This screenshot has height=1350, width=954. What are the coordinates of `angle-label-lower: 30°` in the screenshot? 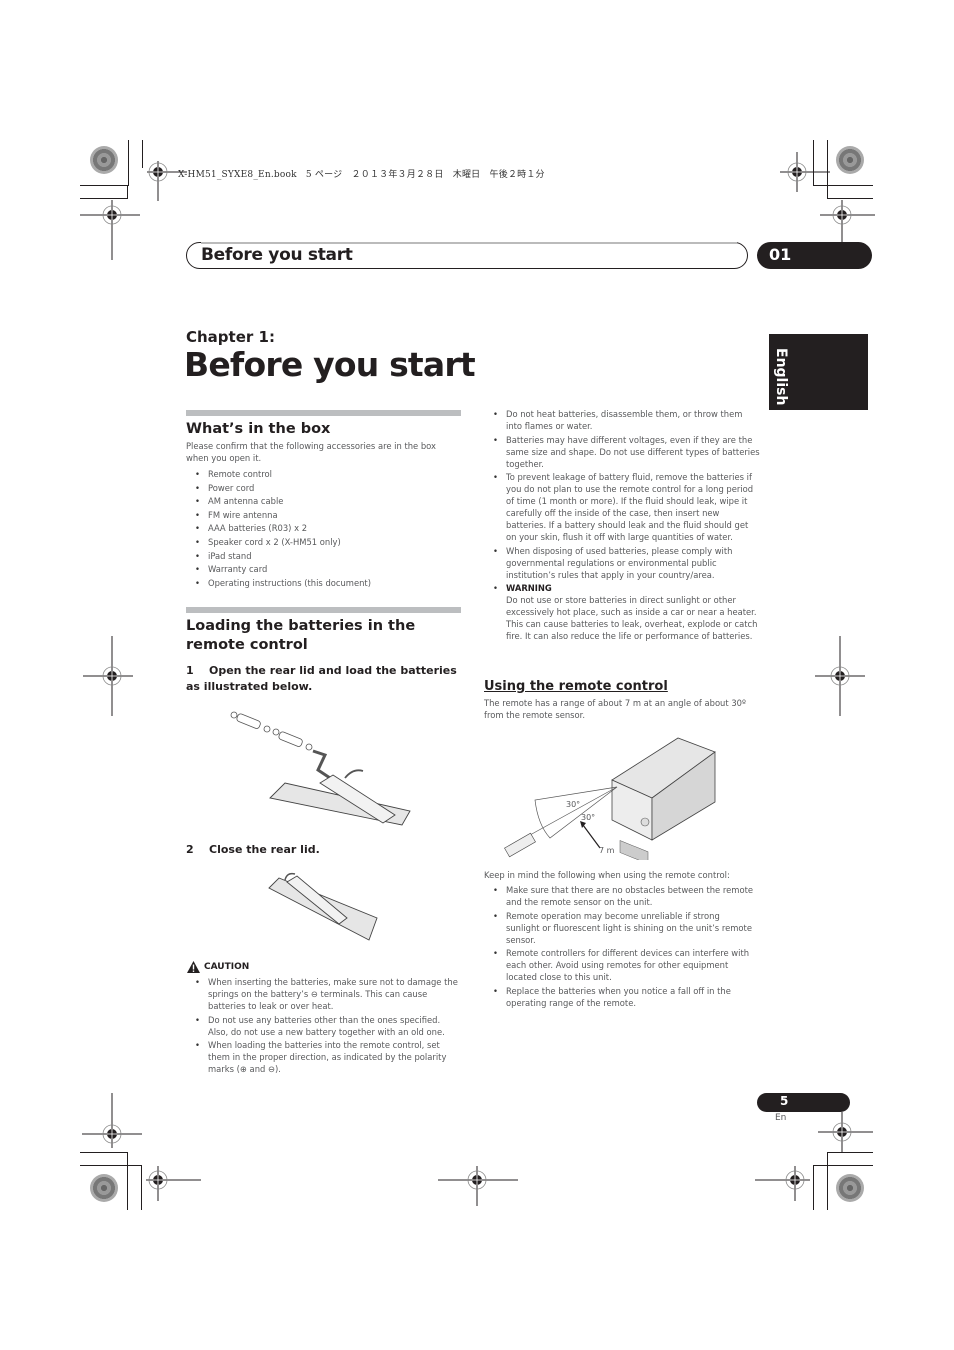 It's located at (588, 817).